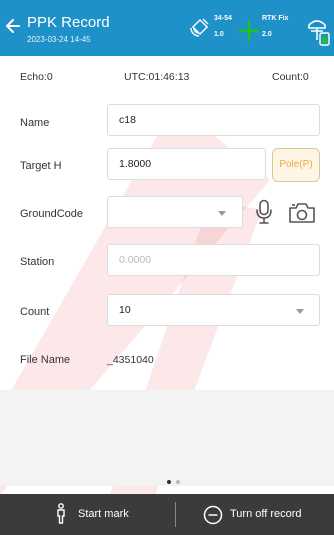  I want to click on count-label: Count, so click(35, 312).